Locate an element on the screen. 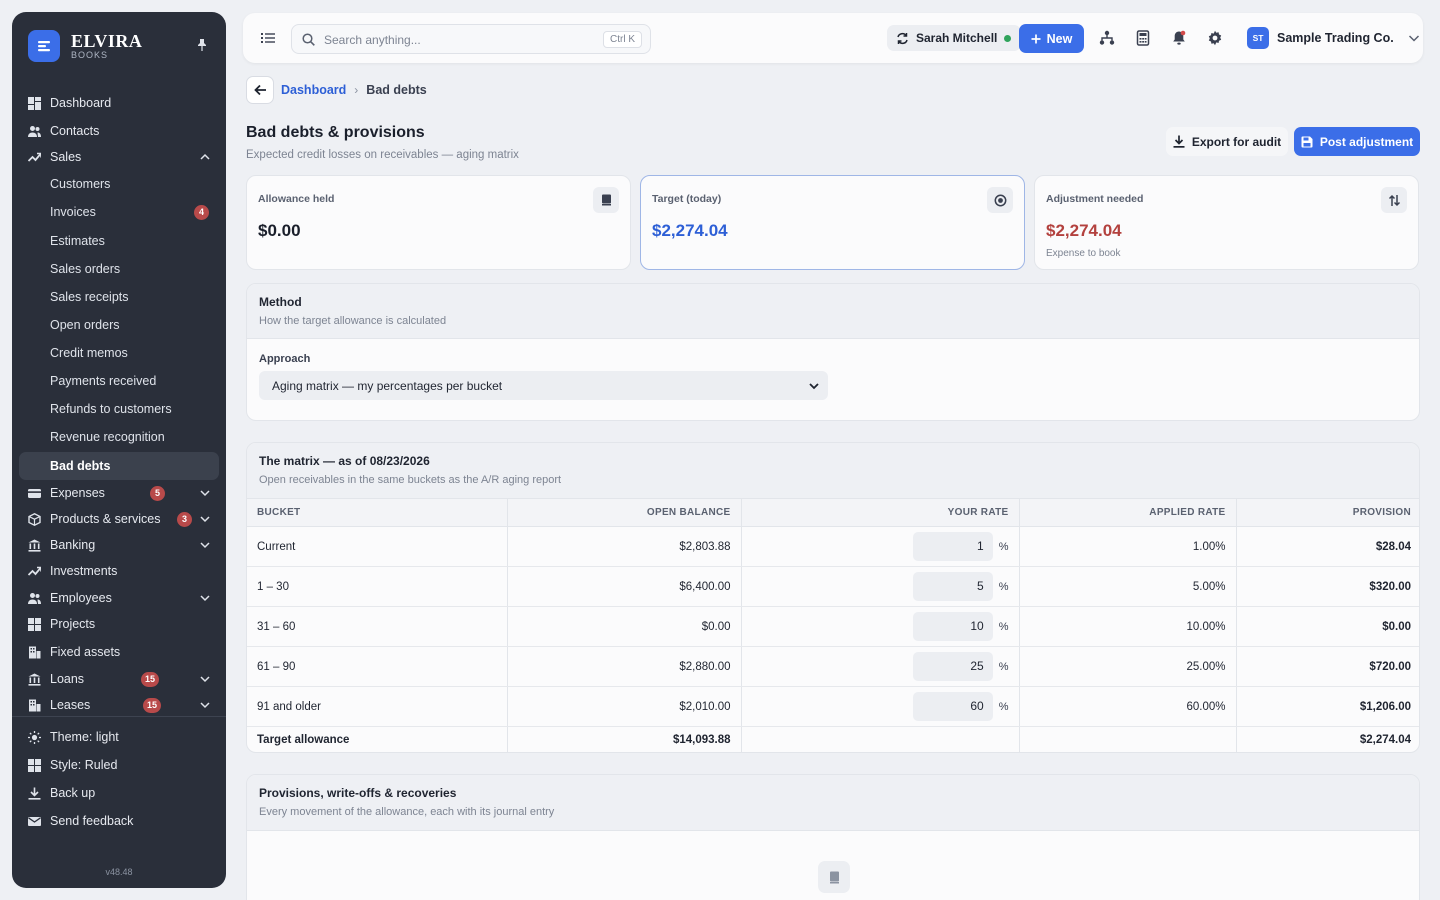  balance-cell: $0.00 is located at coordinates (623, 626).